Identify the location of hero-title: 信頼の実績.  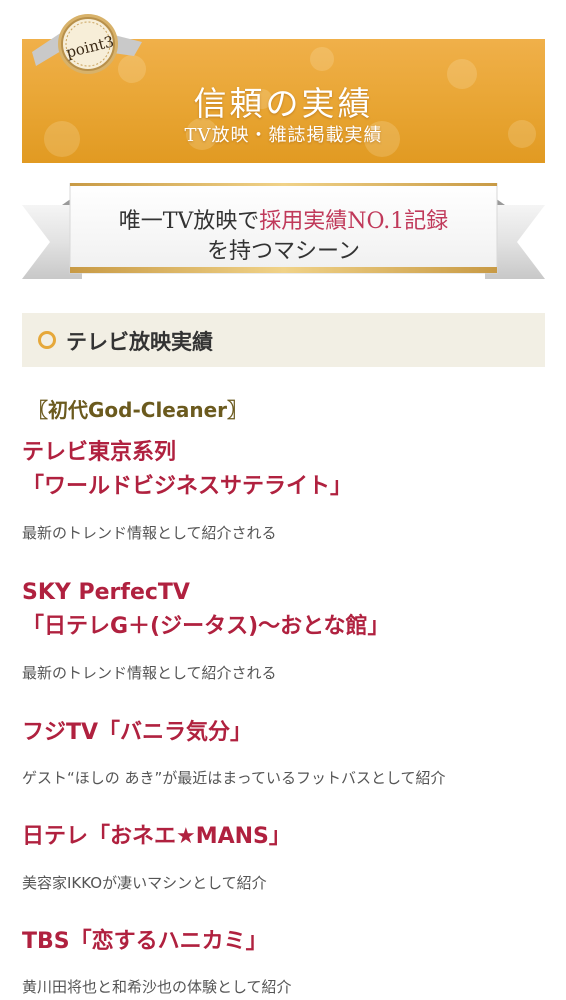
(283, 103).